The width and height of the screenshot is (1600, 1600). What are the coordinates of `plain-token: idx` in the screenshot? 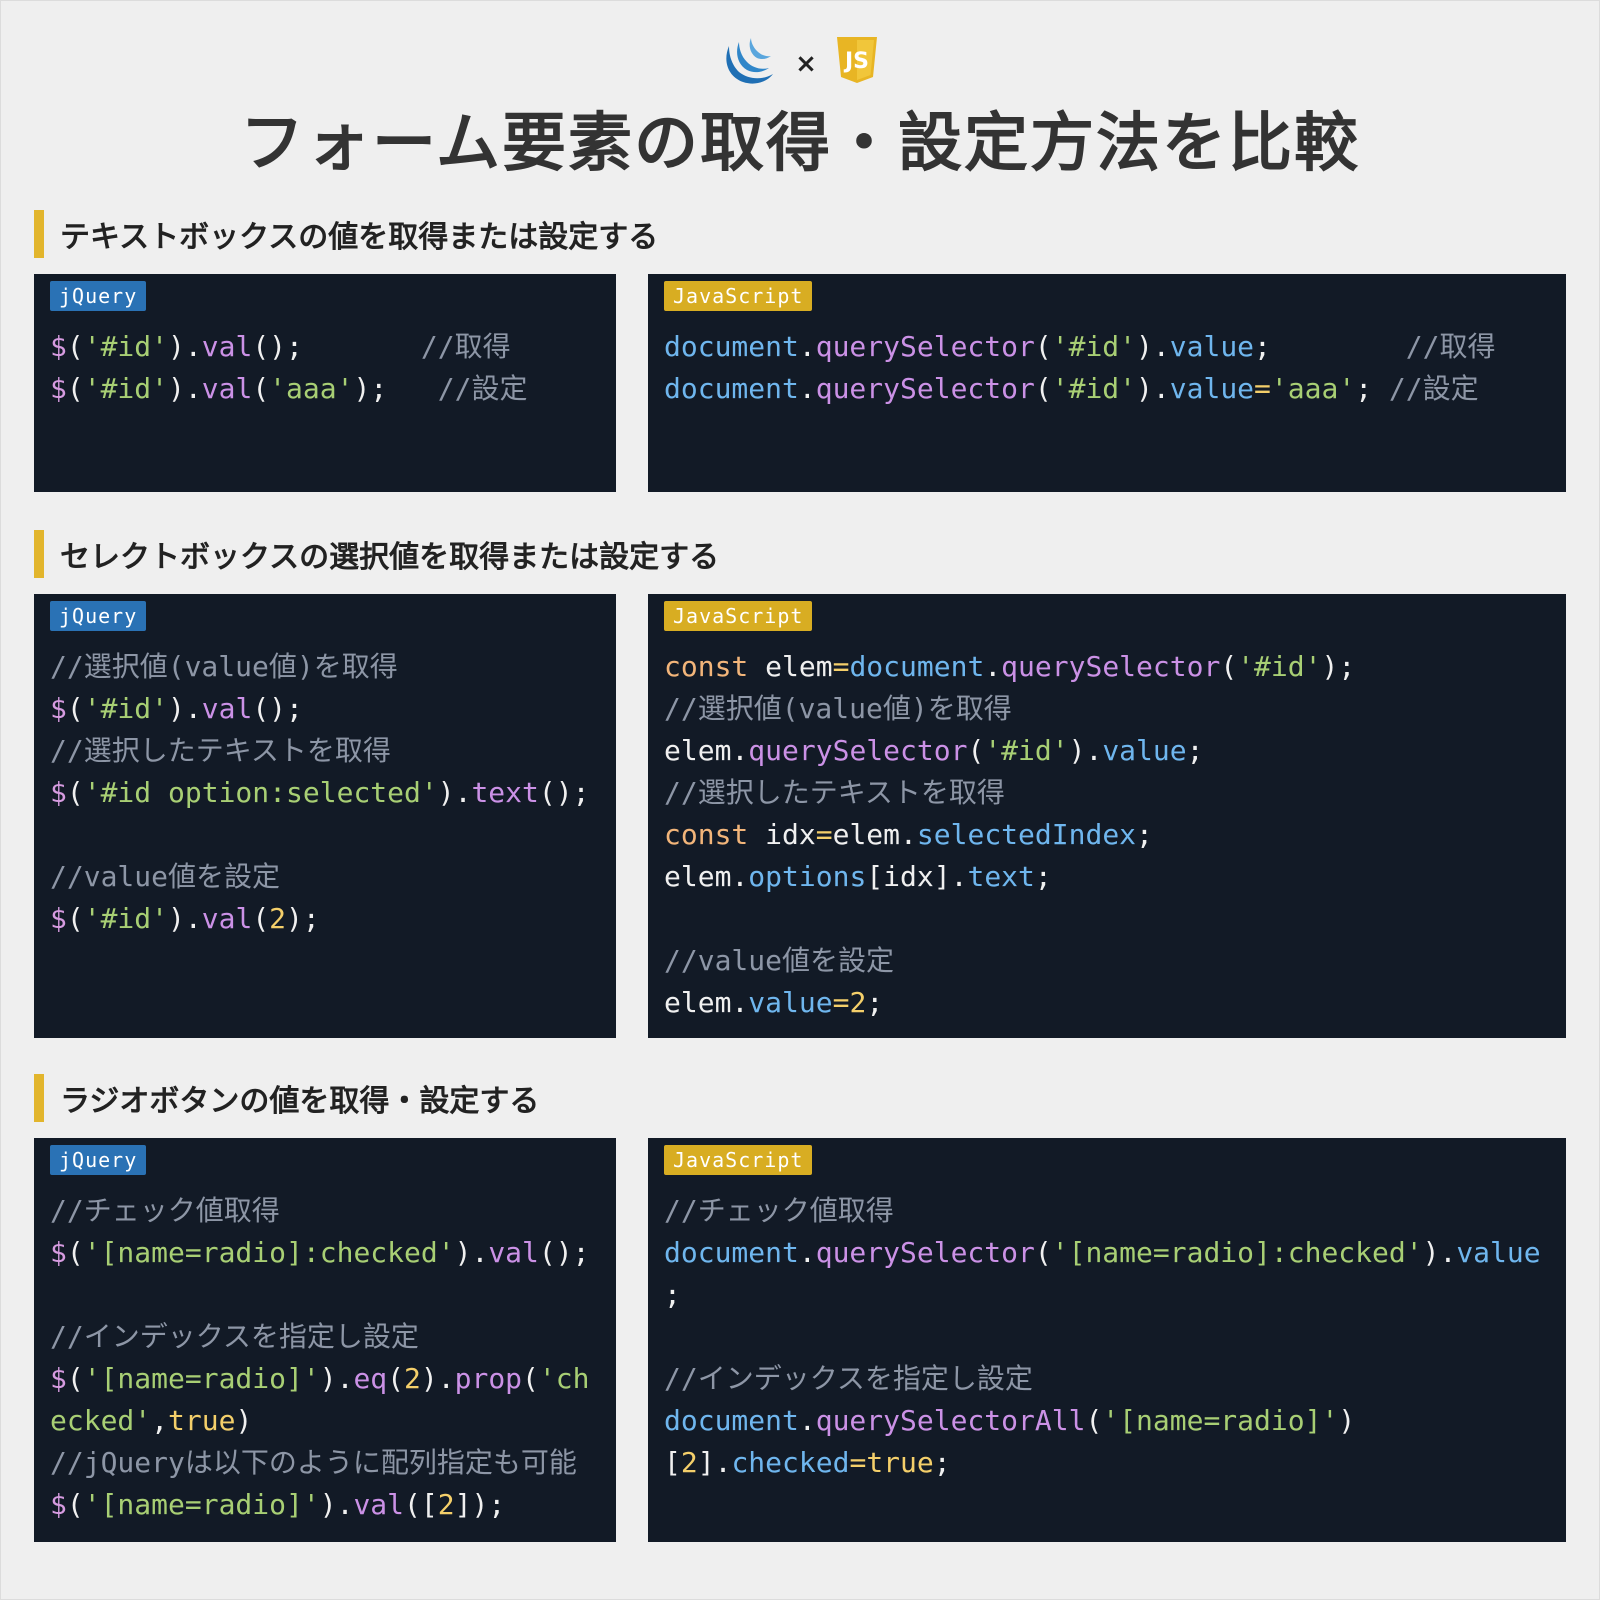 It's located at (782, 834).